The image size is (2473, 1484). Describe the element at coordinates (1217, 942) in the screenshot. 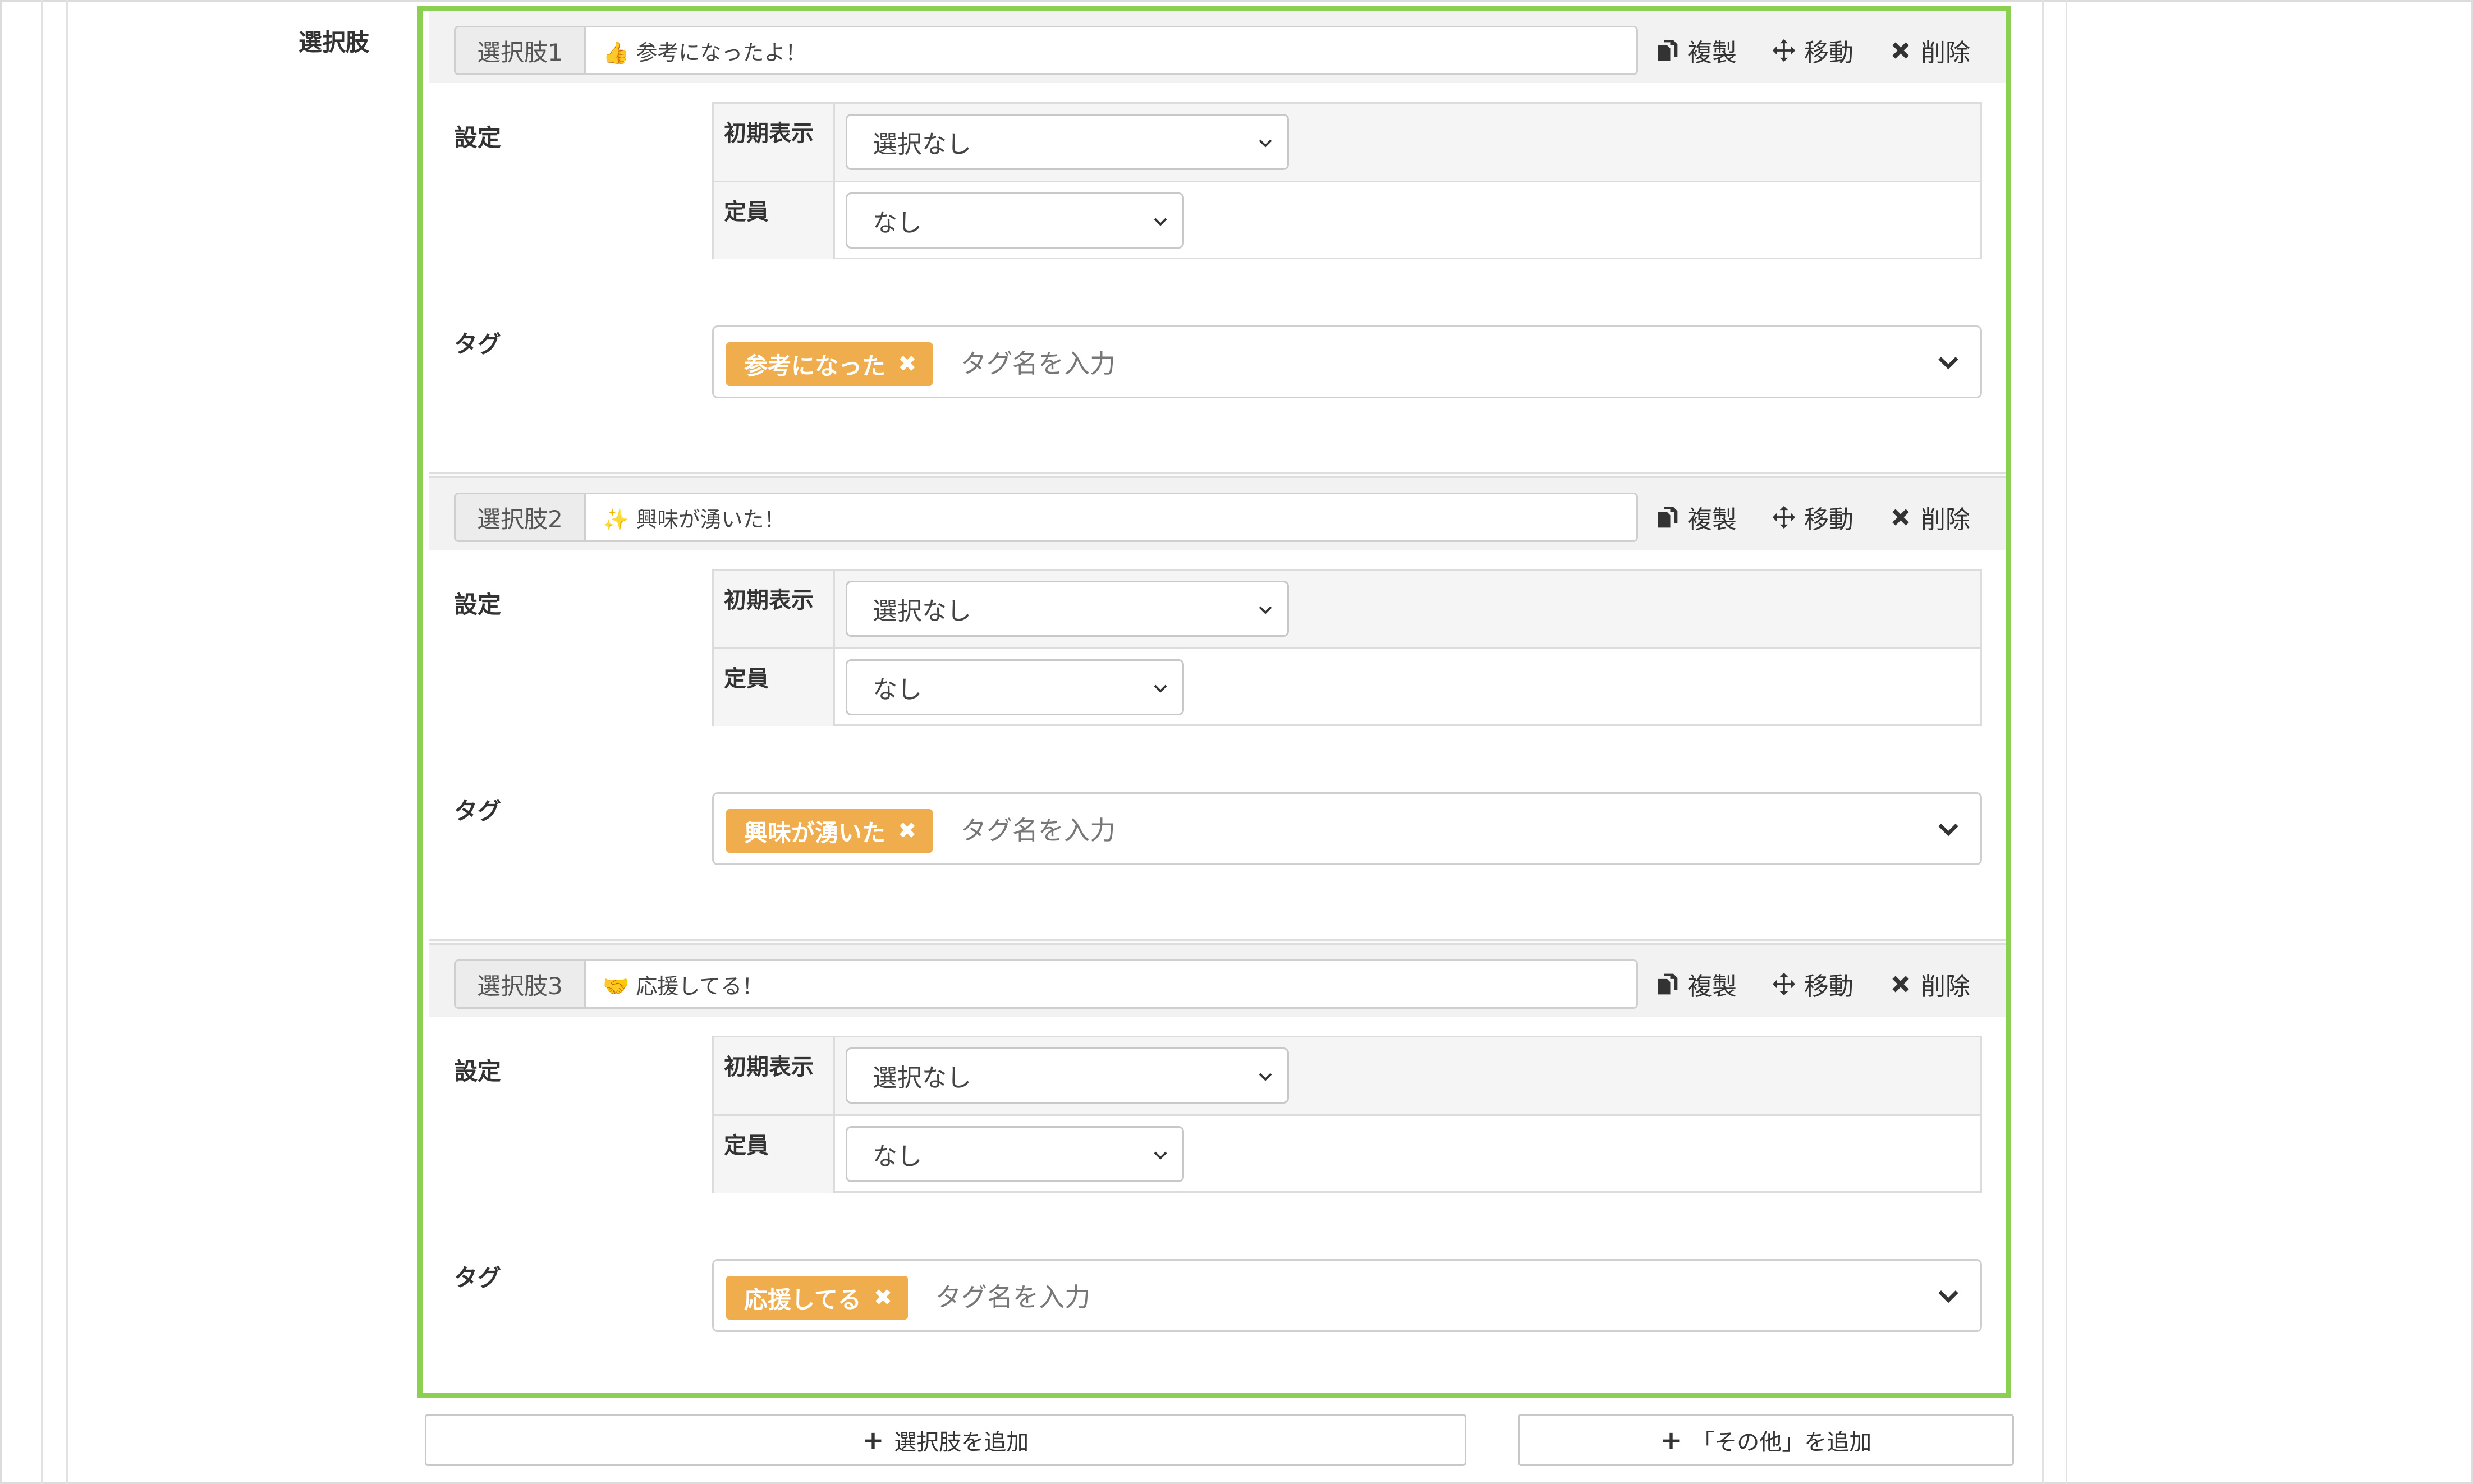

I see `choice-separator` at that location.